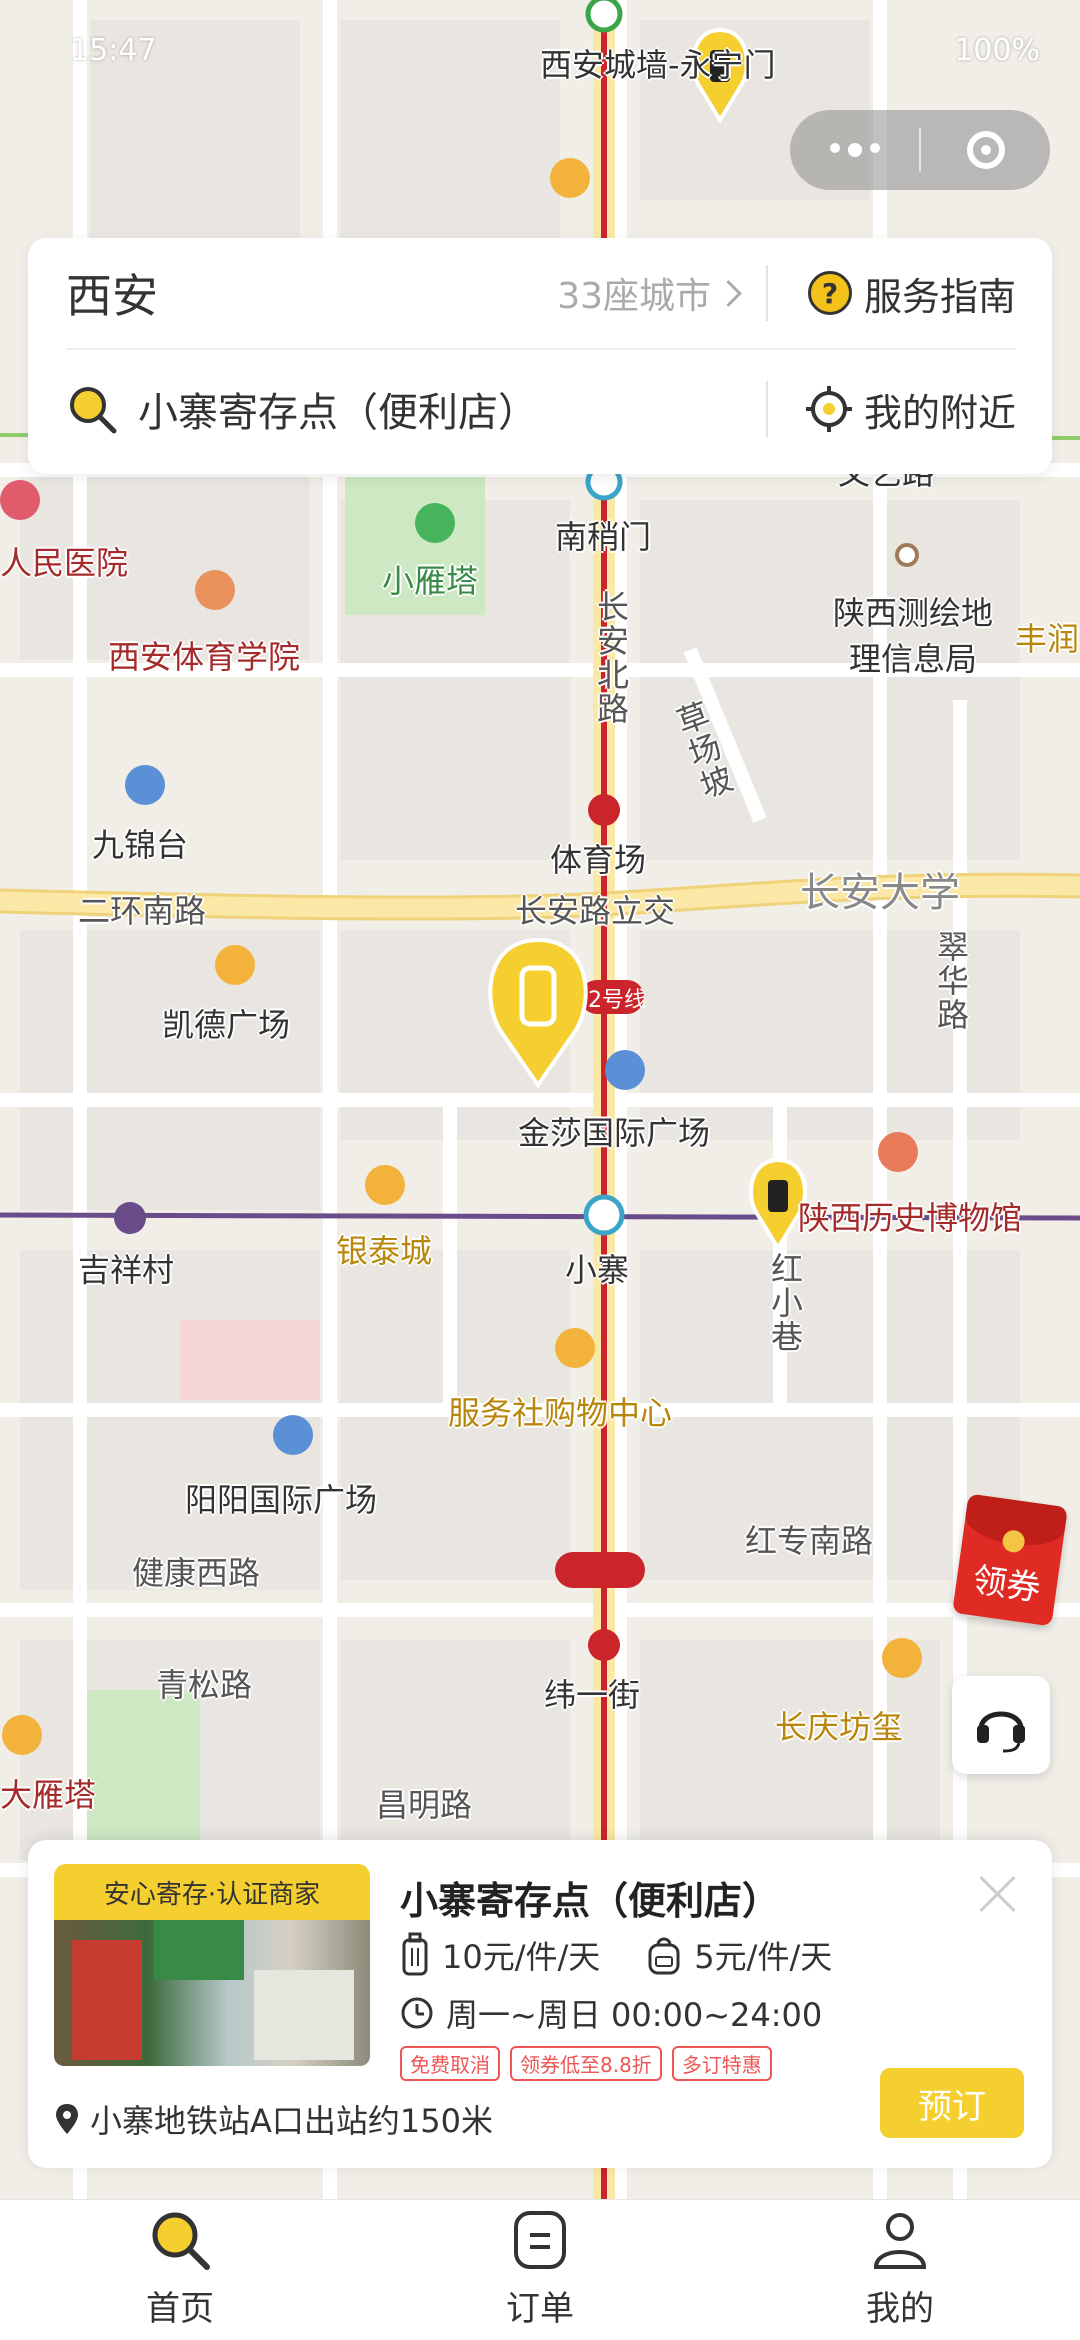 The image size is (1080, 2340). What do you see at coordinates (540, 2240) in the screenshot?
I see `order-icon` at bounding box center [540, 2240].